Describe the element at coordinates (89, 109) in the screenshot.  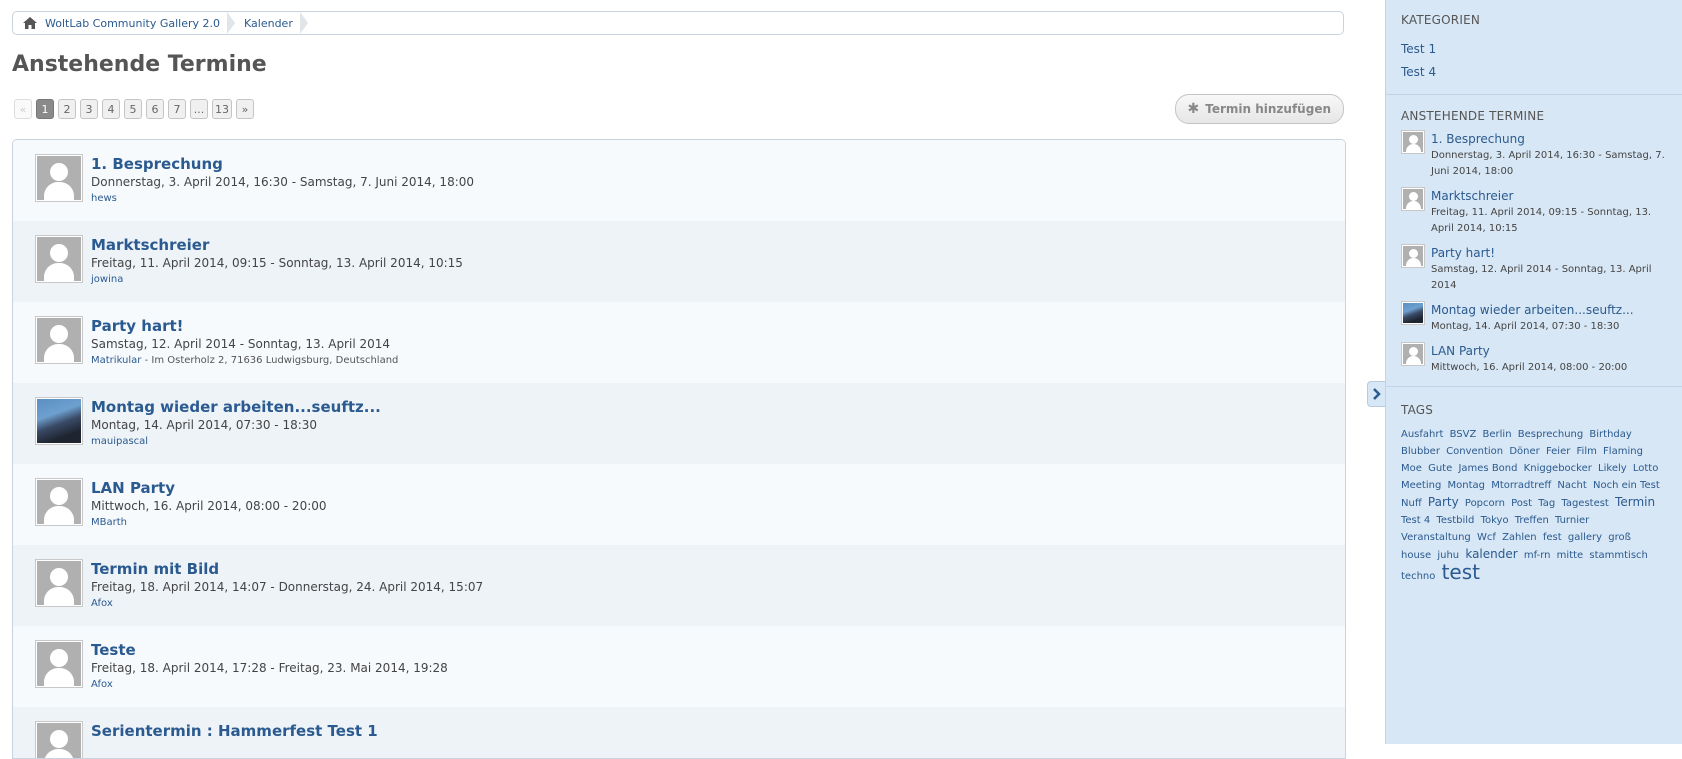
I see `pagination-page-3: 3` at that location.